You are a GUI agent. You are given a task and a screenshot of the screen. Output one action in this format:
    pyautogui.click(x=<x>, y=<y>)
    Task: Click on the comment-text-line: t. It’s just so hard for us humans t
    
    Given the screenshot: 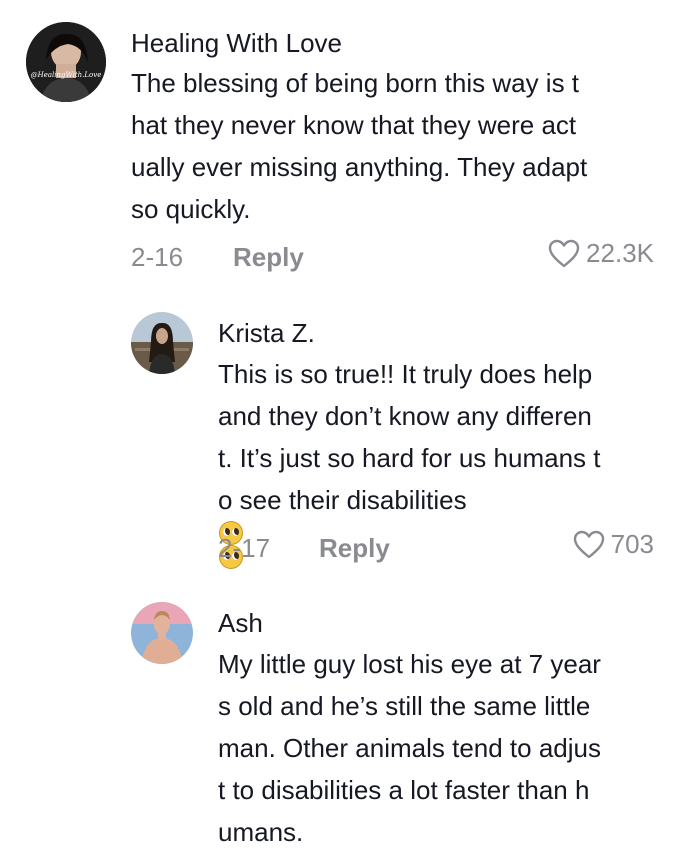 What is the action you would take?
    pyautogui.click(x=409, y=458)
    